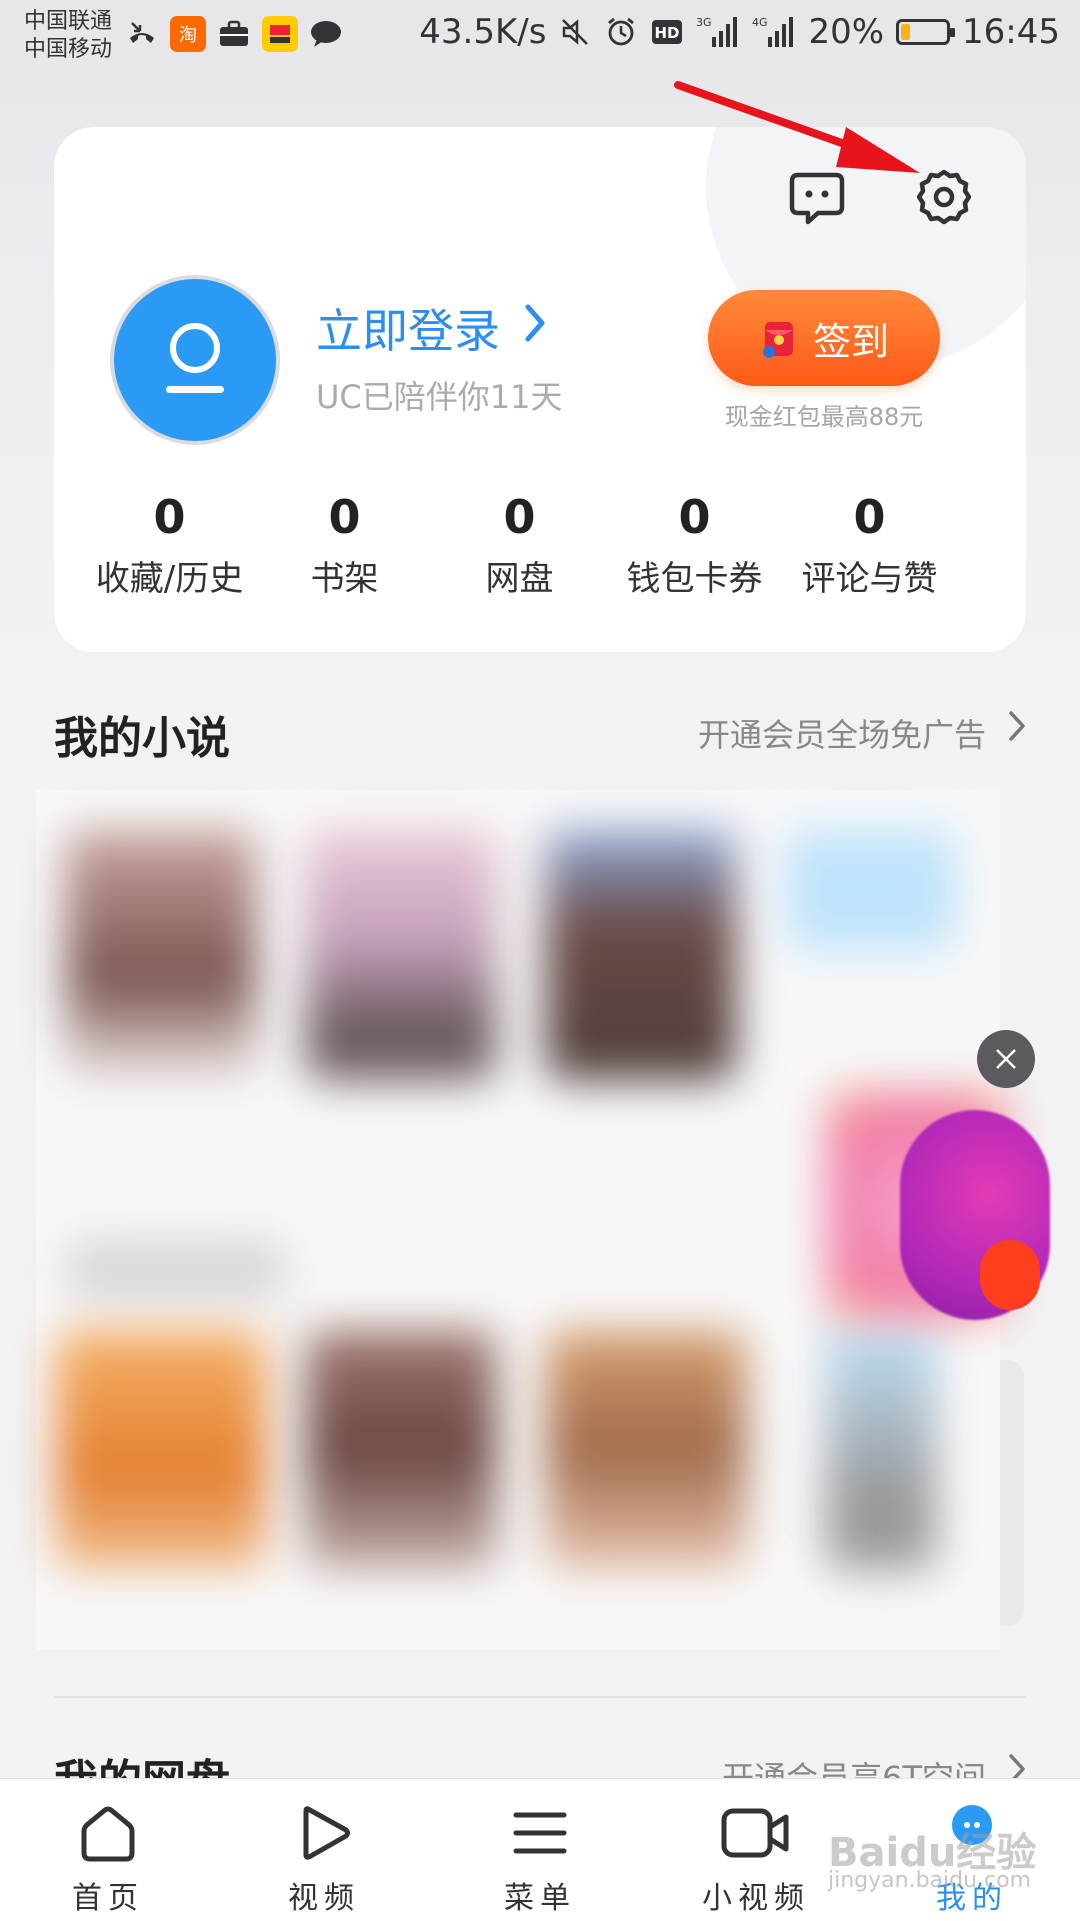 This screenshot has height=1921, width=1080. I want to click on menu-icon, so click(540, 1833).